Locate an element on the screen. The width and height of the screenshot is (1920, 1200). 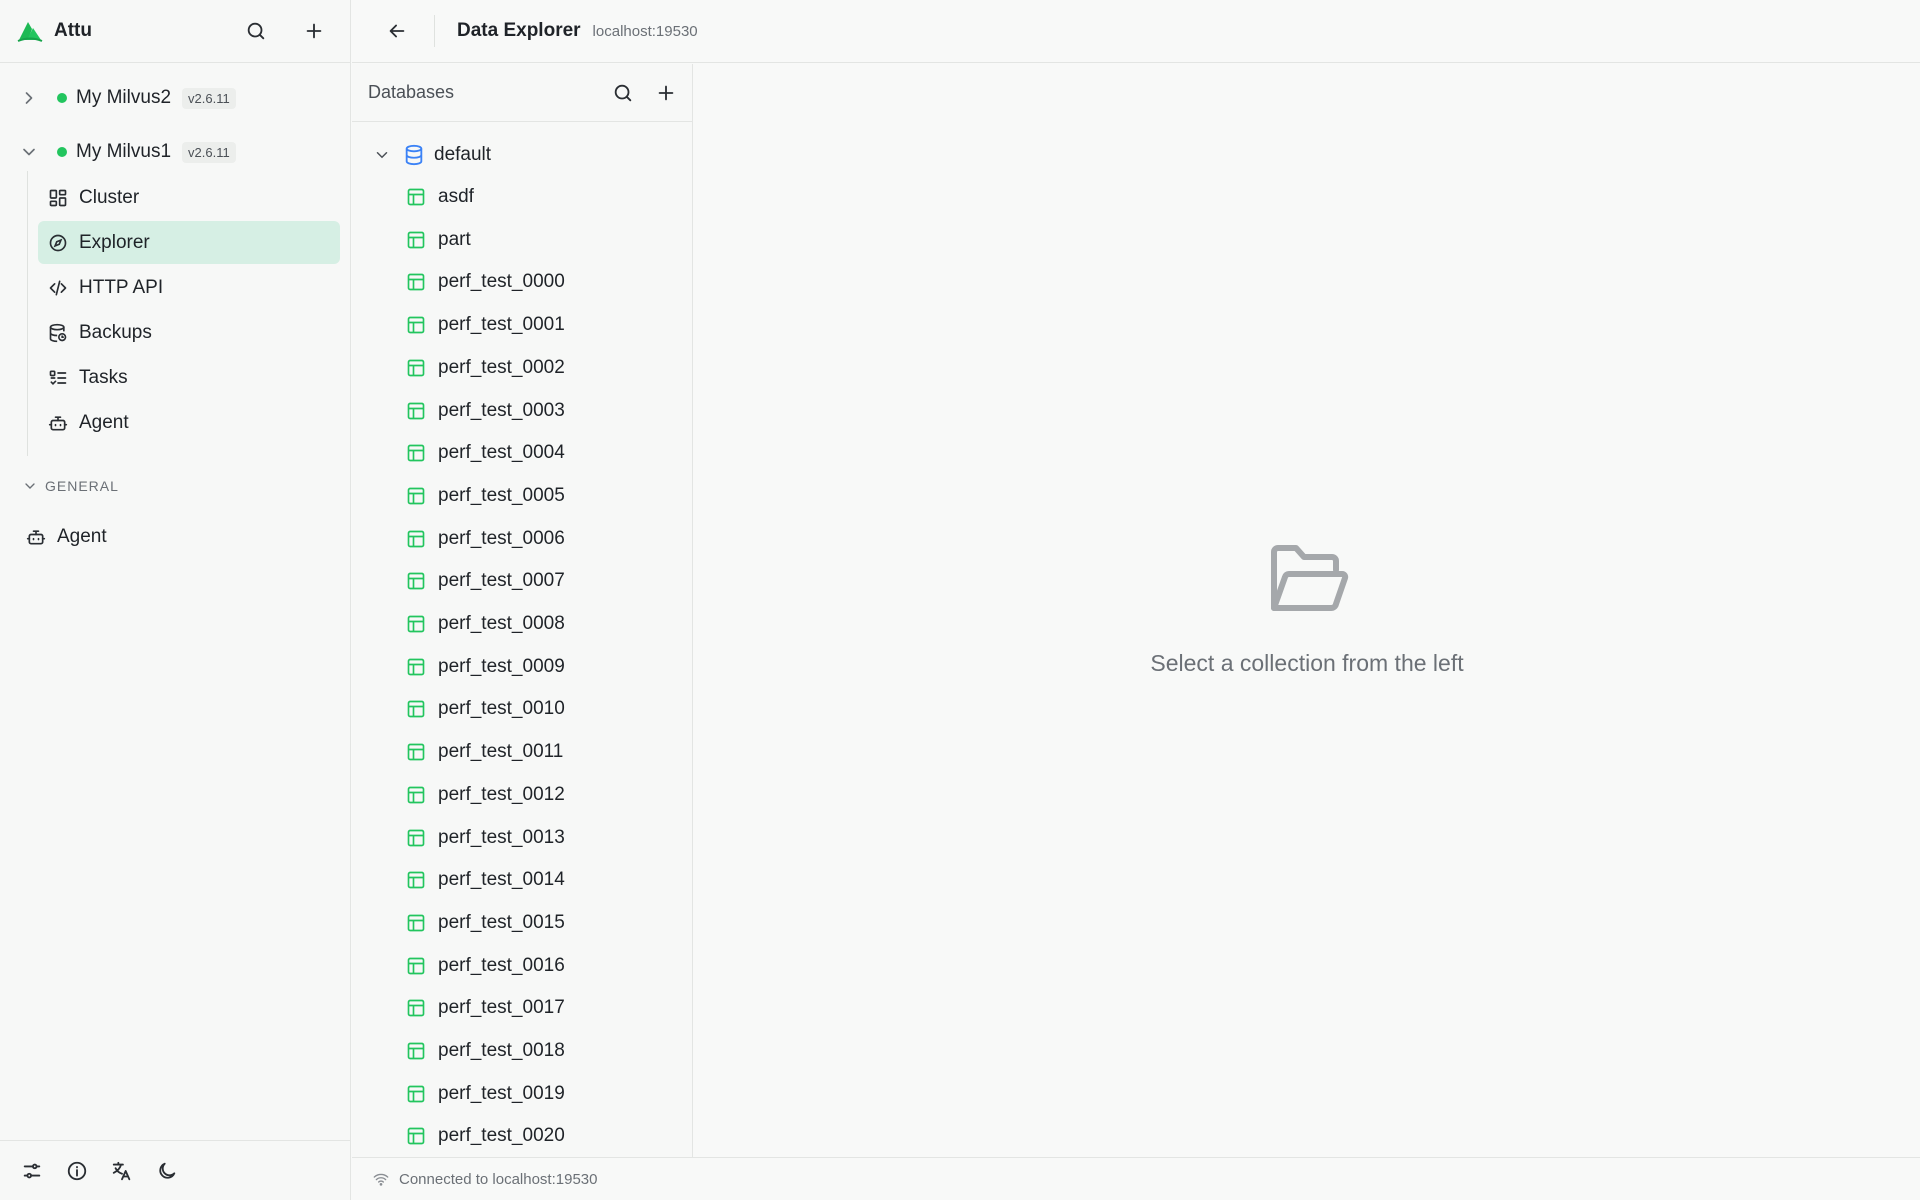
nav-item-agent: Agent is located at coordinates (189, 422).